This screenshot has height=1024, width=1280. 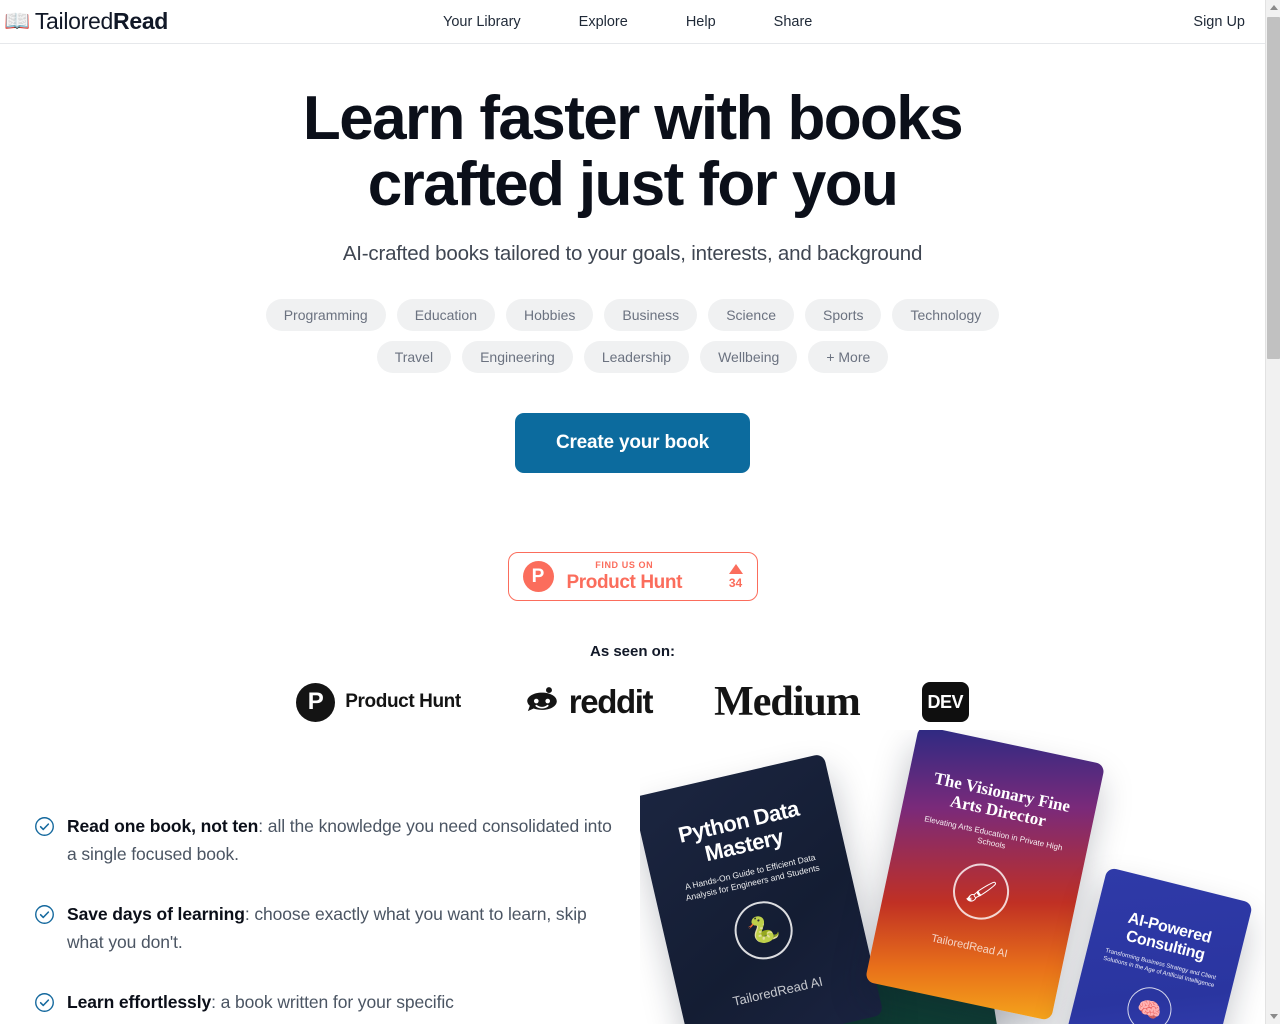 What do you see at coordinates (325, 315) in the screenshot?
I see `category-pill-programming: Programming` at bounding box center [325, 315].